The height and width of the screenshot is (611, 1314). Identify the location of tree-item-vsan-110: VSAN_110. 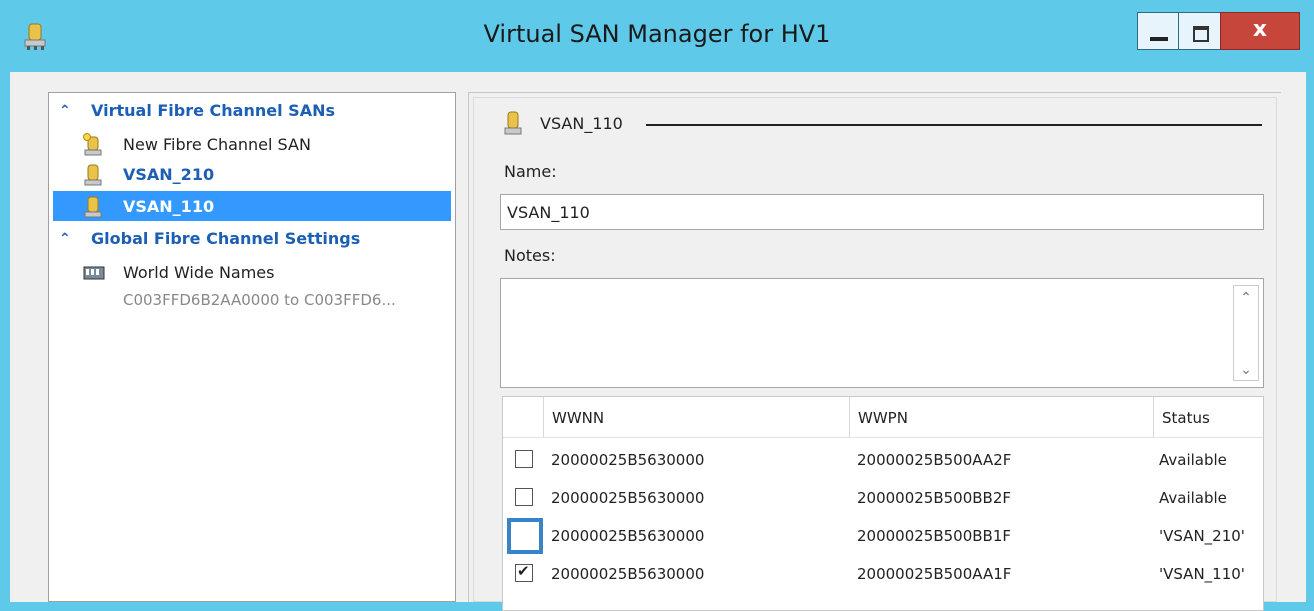
(252, 206).